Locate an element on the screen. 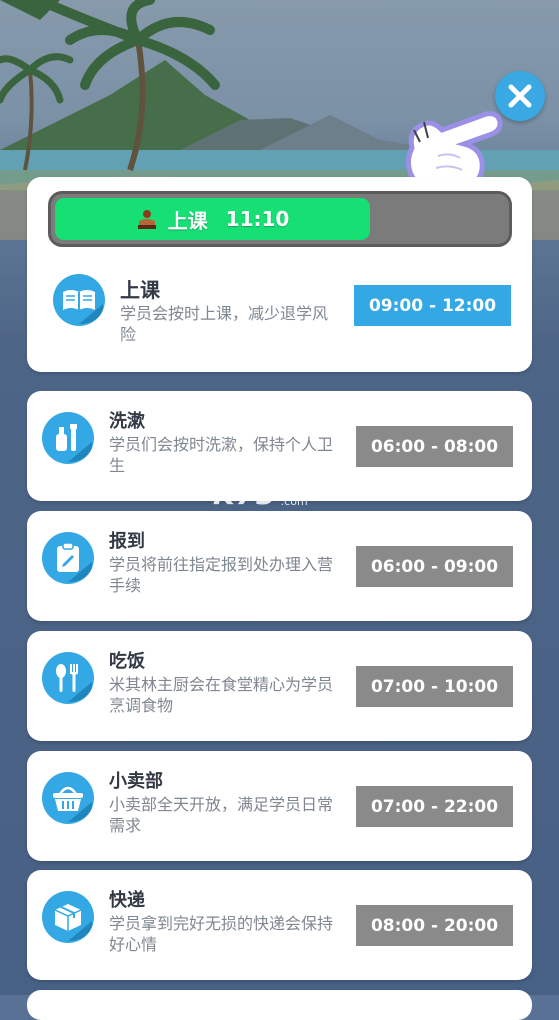 Image resolution: width=559 pixels, height=1020 pixels. activity-title: 快递 is located at coordinates (127, 900).